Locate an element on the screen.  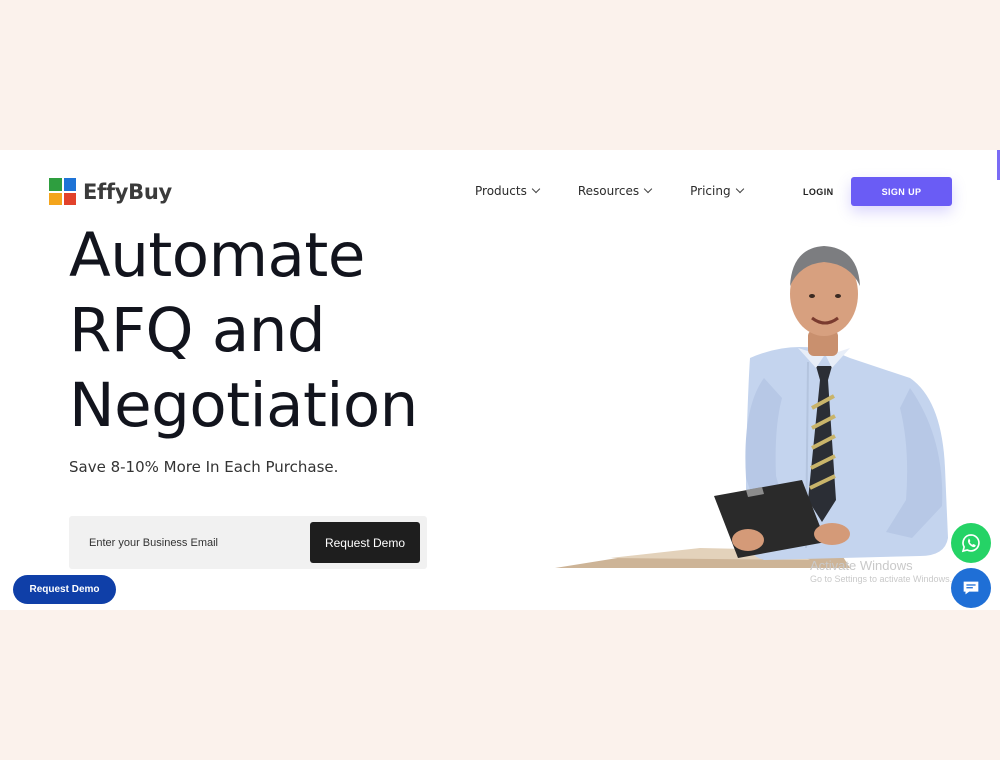
chat-icon is located at coordinates (971, 588).